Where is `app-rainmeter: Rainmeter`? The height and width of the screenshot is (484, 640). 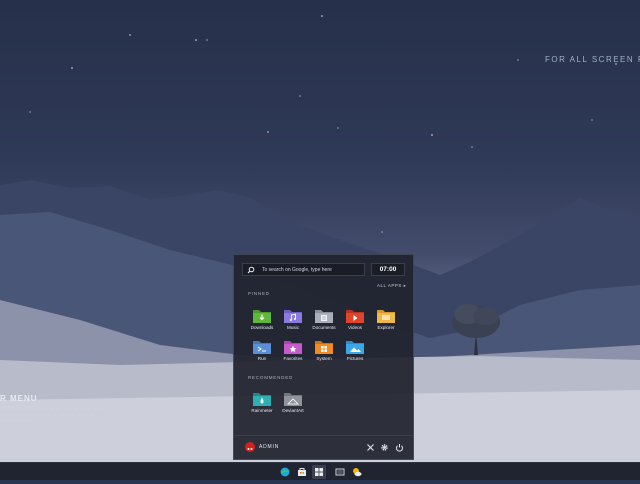 app-rainmeter: Rainmeter is located at coordinates (262, 401).